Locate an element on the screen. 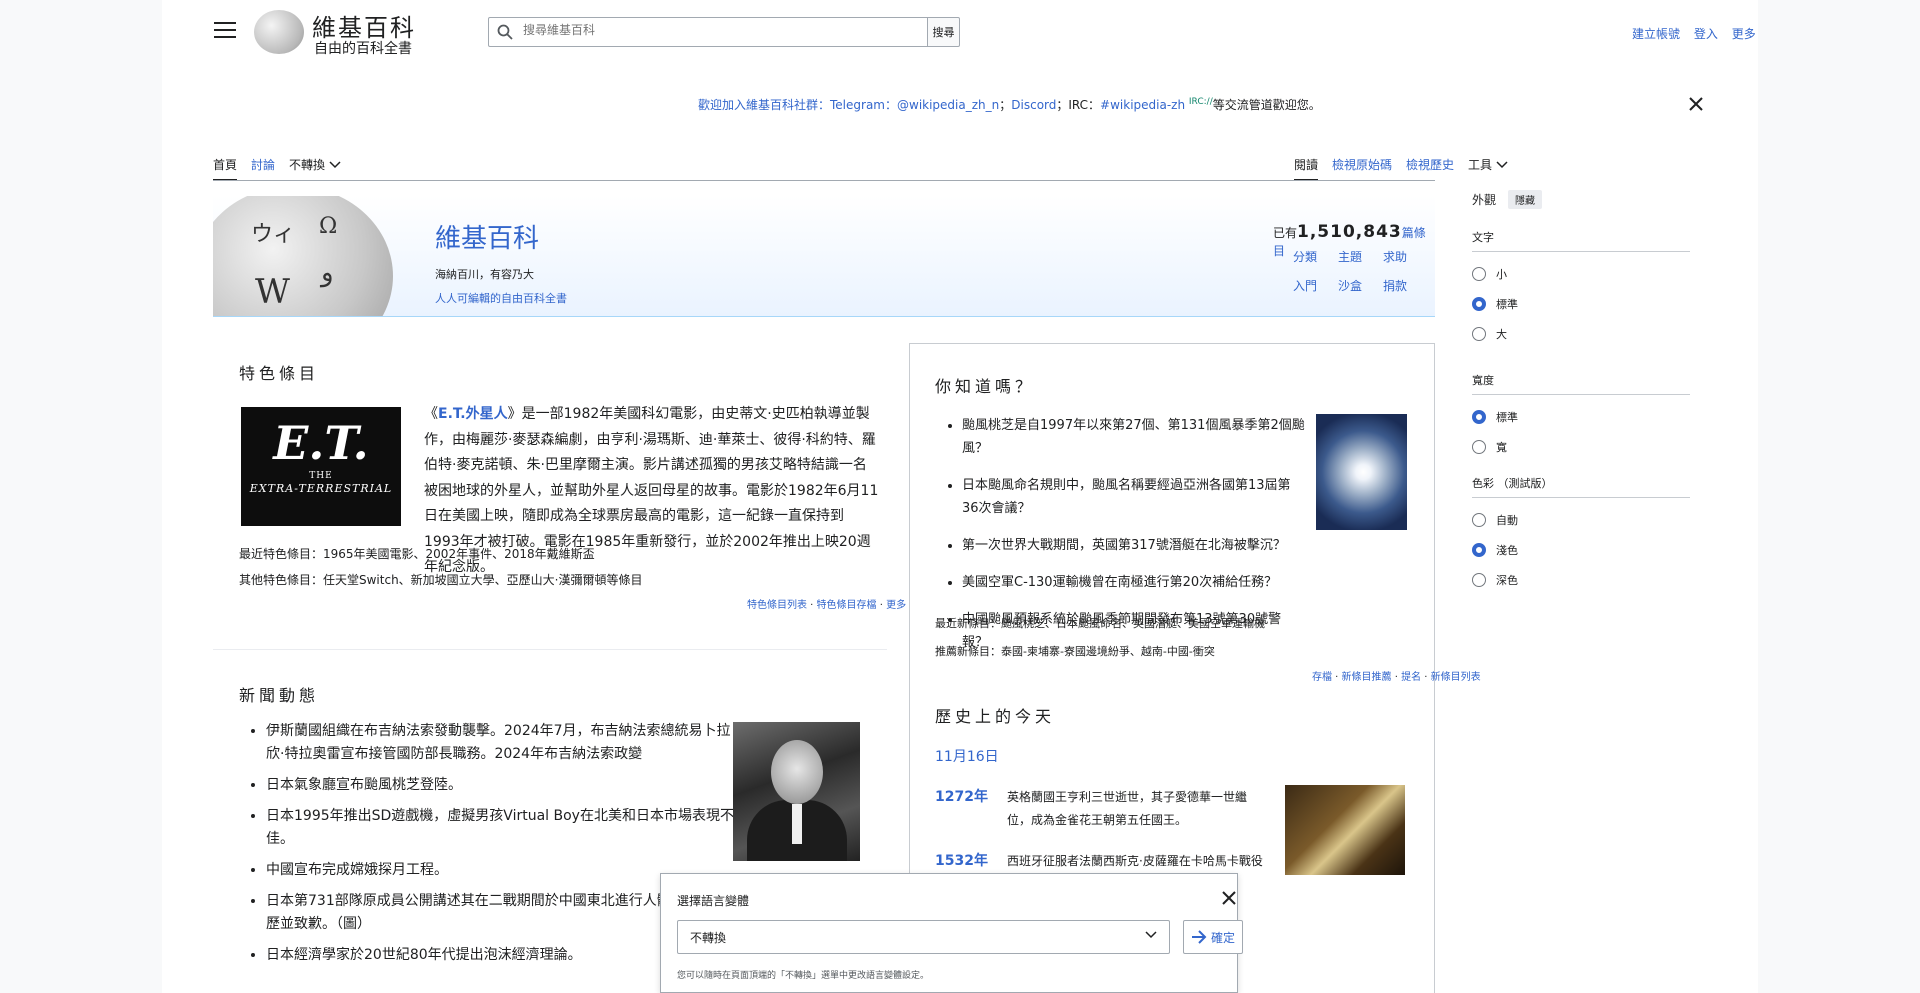 This screenshot has width=1920, height=993. notice-text: 歡迎加入維基百科社群：Telegram： is located at coordinates (797, 105).